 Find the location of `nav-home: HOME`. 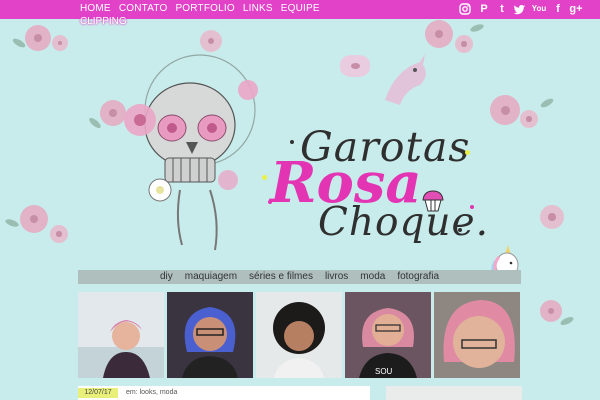

nav-home: HOME is located at coordinates (95, 9).